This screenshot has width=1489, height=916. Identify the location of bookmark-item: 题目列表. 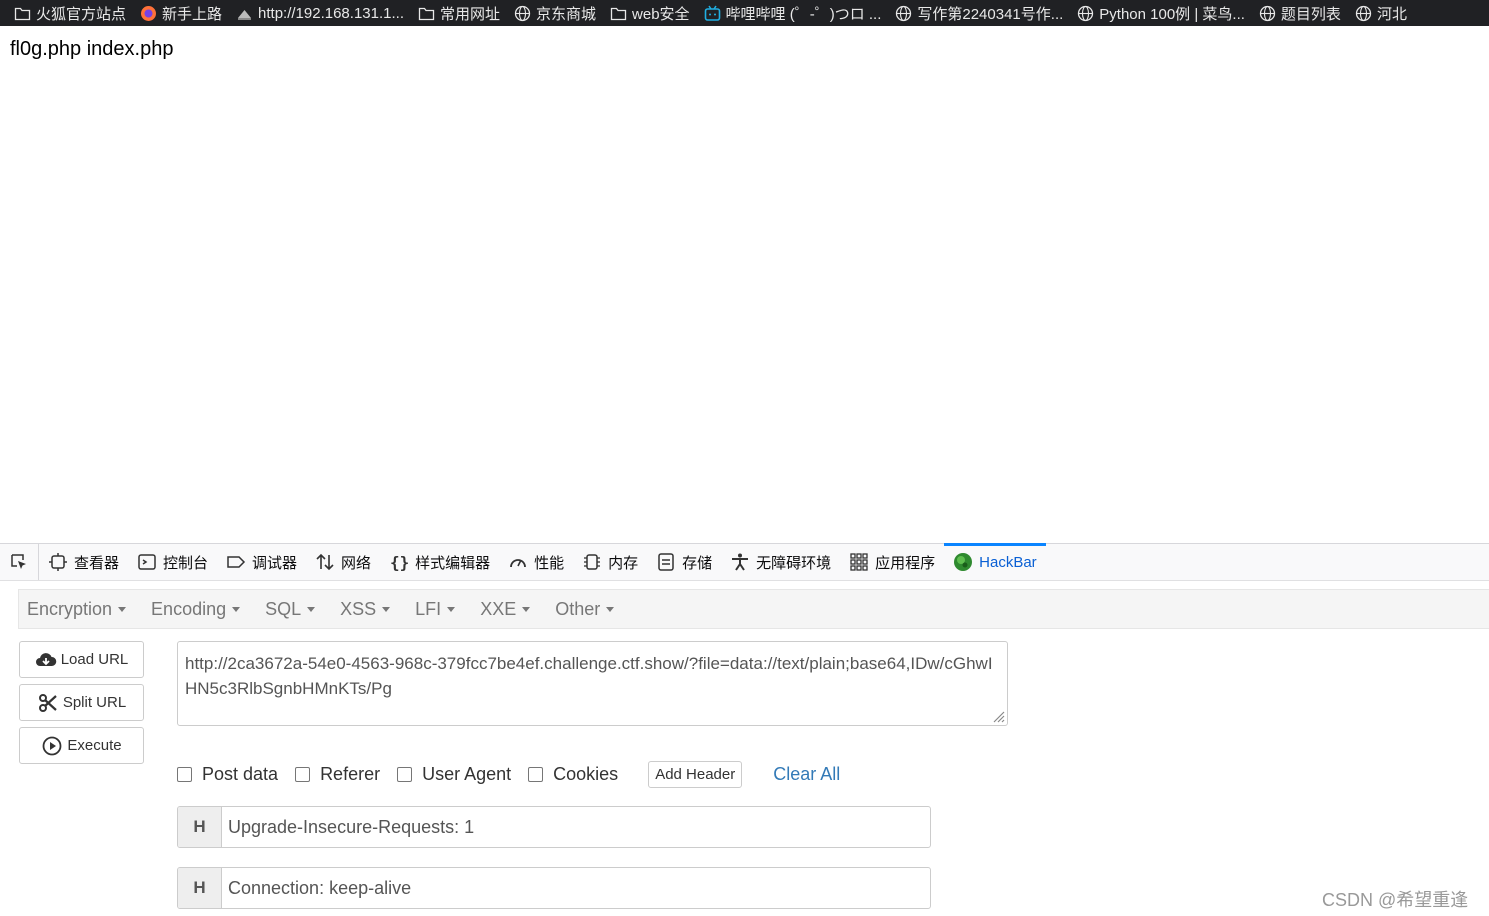
(1300, 13).